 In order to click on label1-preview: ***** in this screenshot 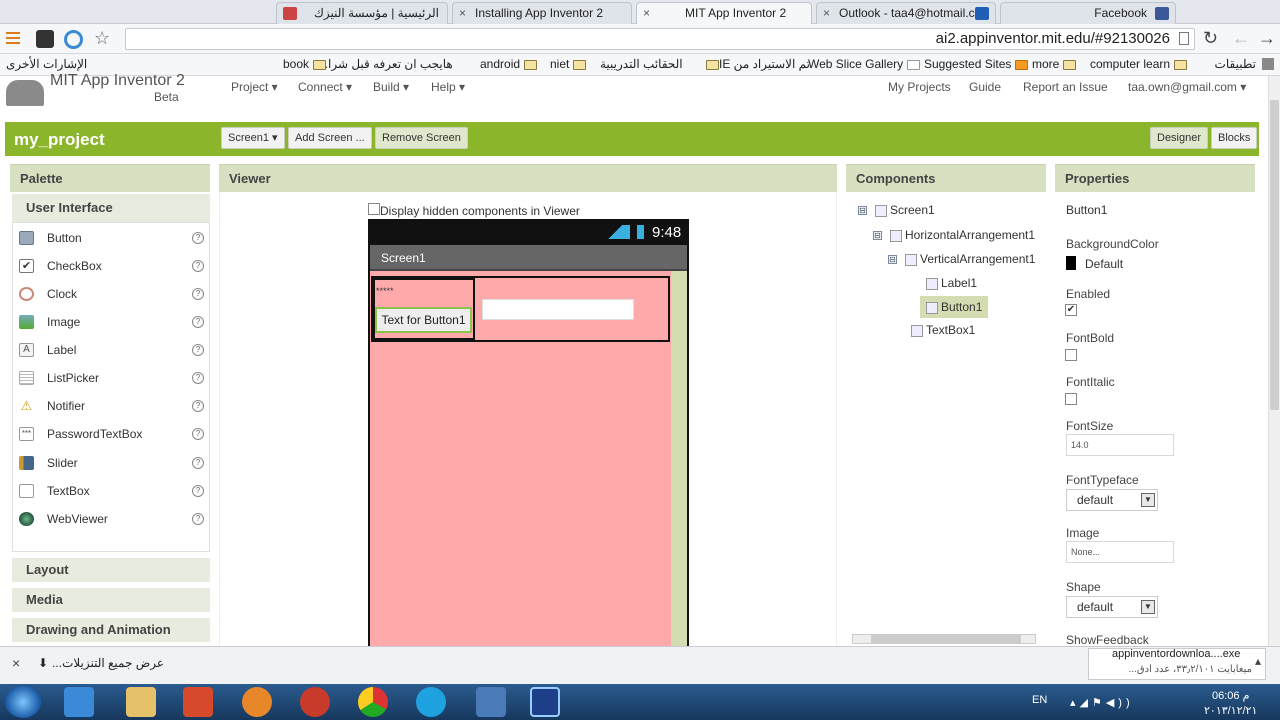, I will do `click(385, 291)`.